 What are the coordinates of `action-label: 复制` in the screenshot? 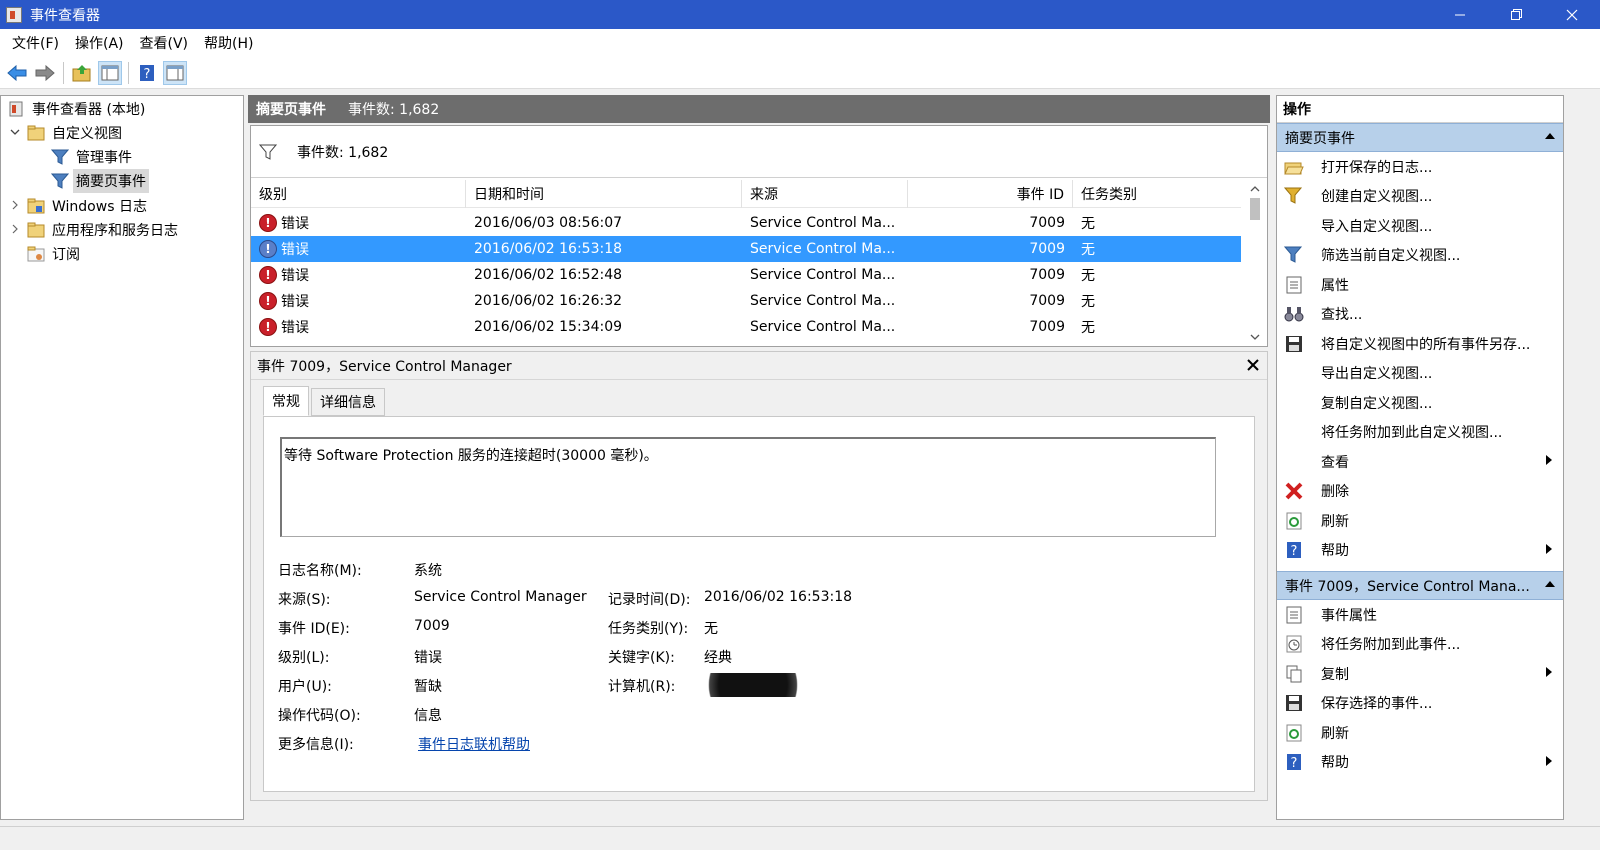 It's located at (1335, 674).